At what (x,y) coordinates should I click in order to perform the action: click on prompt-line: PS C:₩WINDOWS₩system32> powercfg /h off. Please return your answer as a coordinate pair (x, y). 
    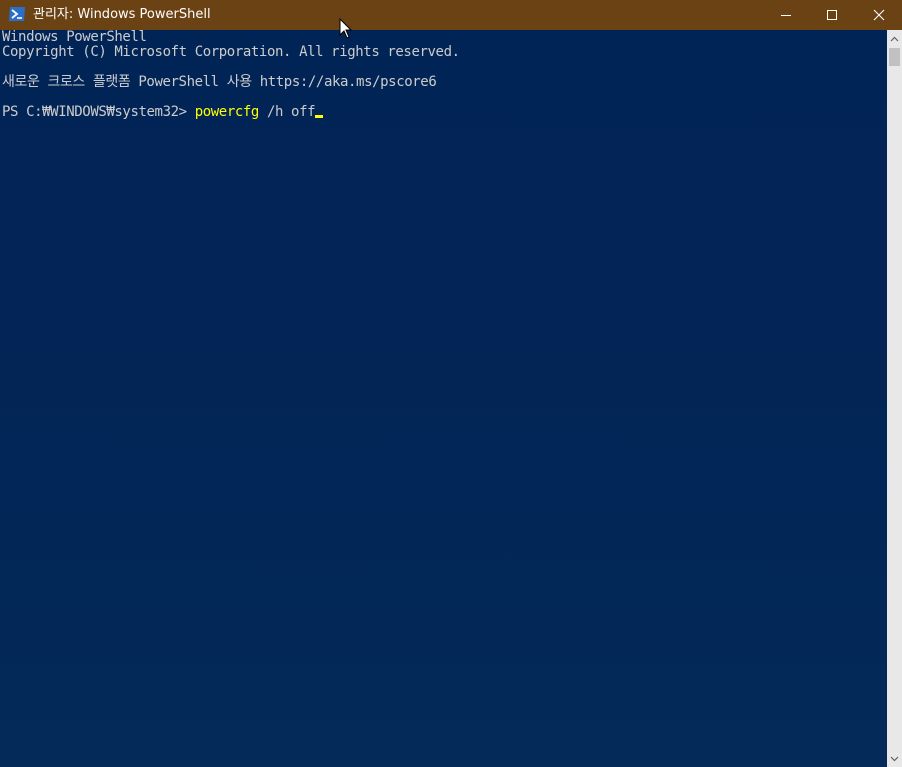
    Looking at the image, I should click on (163, 112).